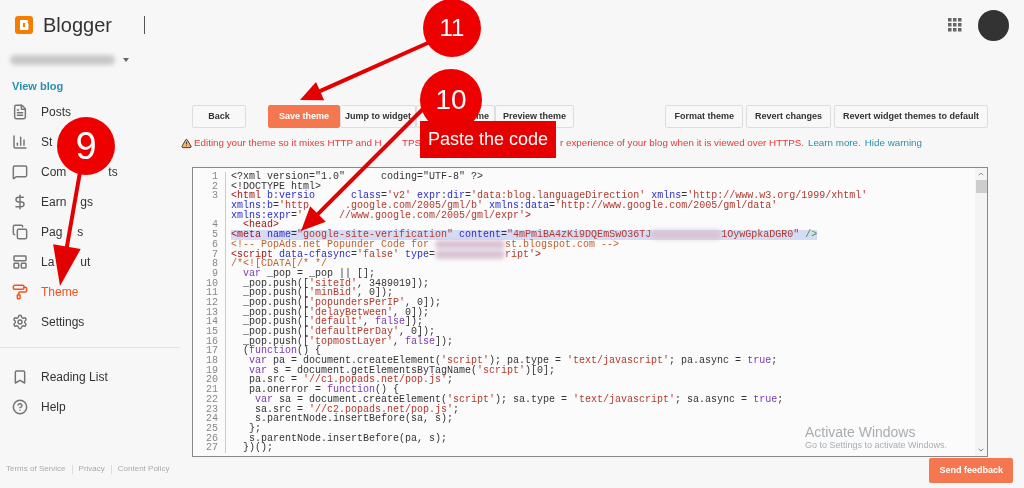  Describe the element at coordinates (209, 196) in the screenshot. I see `line-number: 3` at that location.